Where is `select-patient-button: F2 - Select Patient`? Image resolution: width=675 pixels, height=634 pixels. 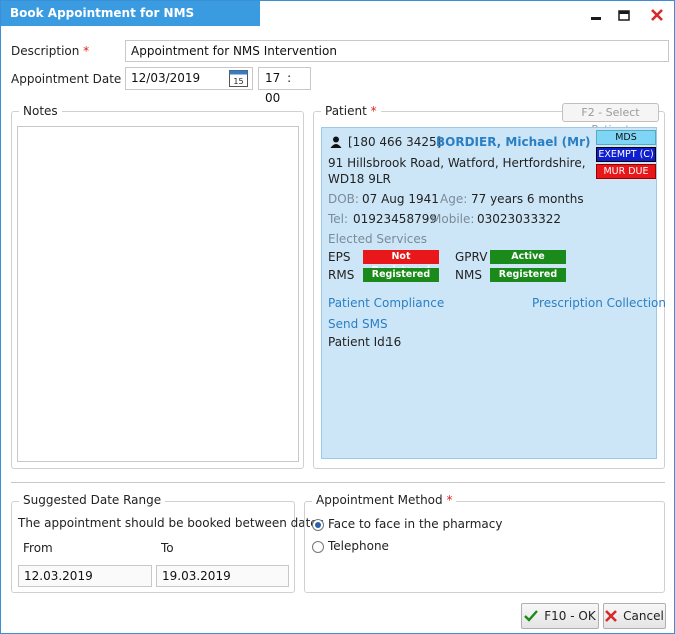
select-patient-button: F2 - Select Patient is located at coordinates (610, 119).